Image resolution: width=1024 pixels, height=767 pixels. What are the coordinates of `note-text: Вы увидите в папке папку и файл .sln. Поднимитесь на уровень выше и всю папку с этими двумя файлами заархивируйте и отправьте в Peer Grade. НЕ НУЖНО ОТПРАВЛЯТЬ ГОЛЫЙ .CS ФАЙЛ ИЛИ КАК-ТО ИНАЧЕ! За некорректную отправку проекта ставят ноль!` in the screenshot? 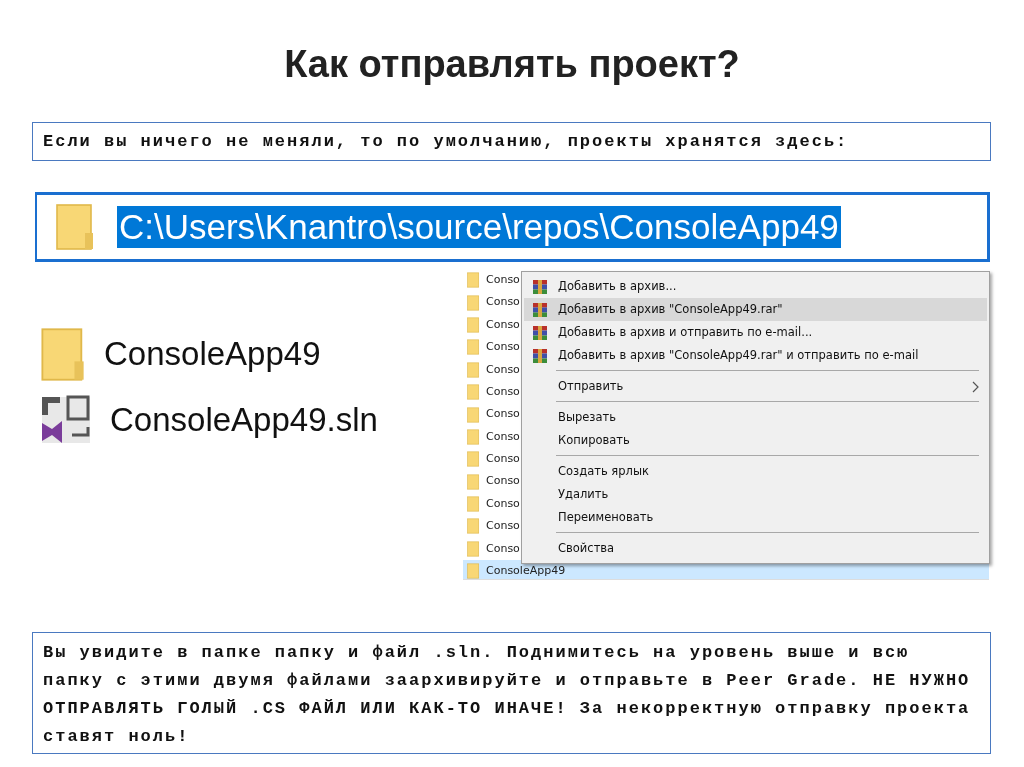 It's located at (511, 693).